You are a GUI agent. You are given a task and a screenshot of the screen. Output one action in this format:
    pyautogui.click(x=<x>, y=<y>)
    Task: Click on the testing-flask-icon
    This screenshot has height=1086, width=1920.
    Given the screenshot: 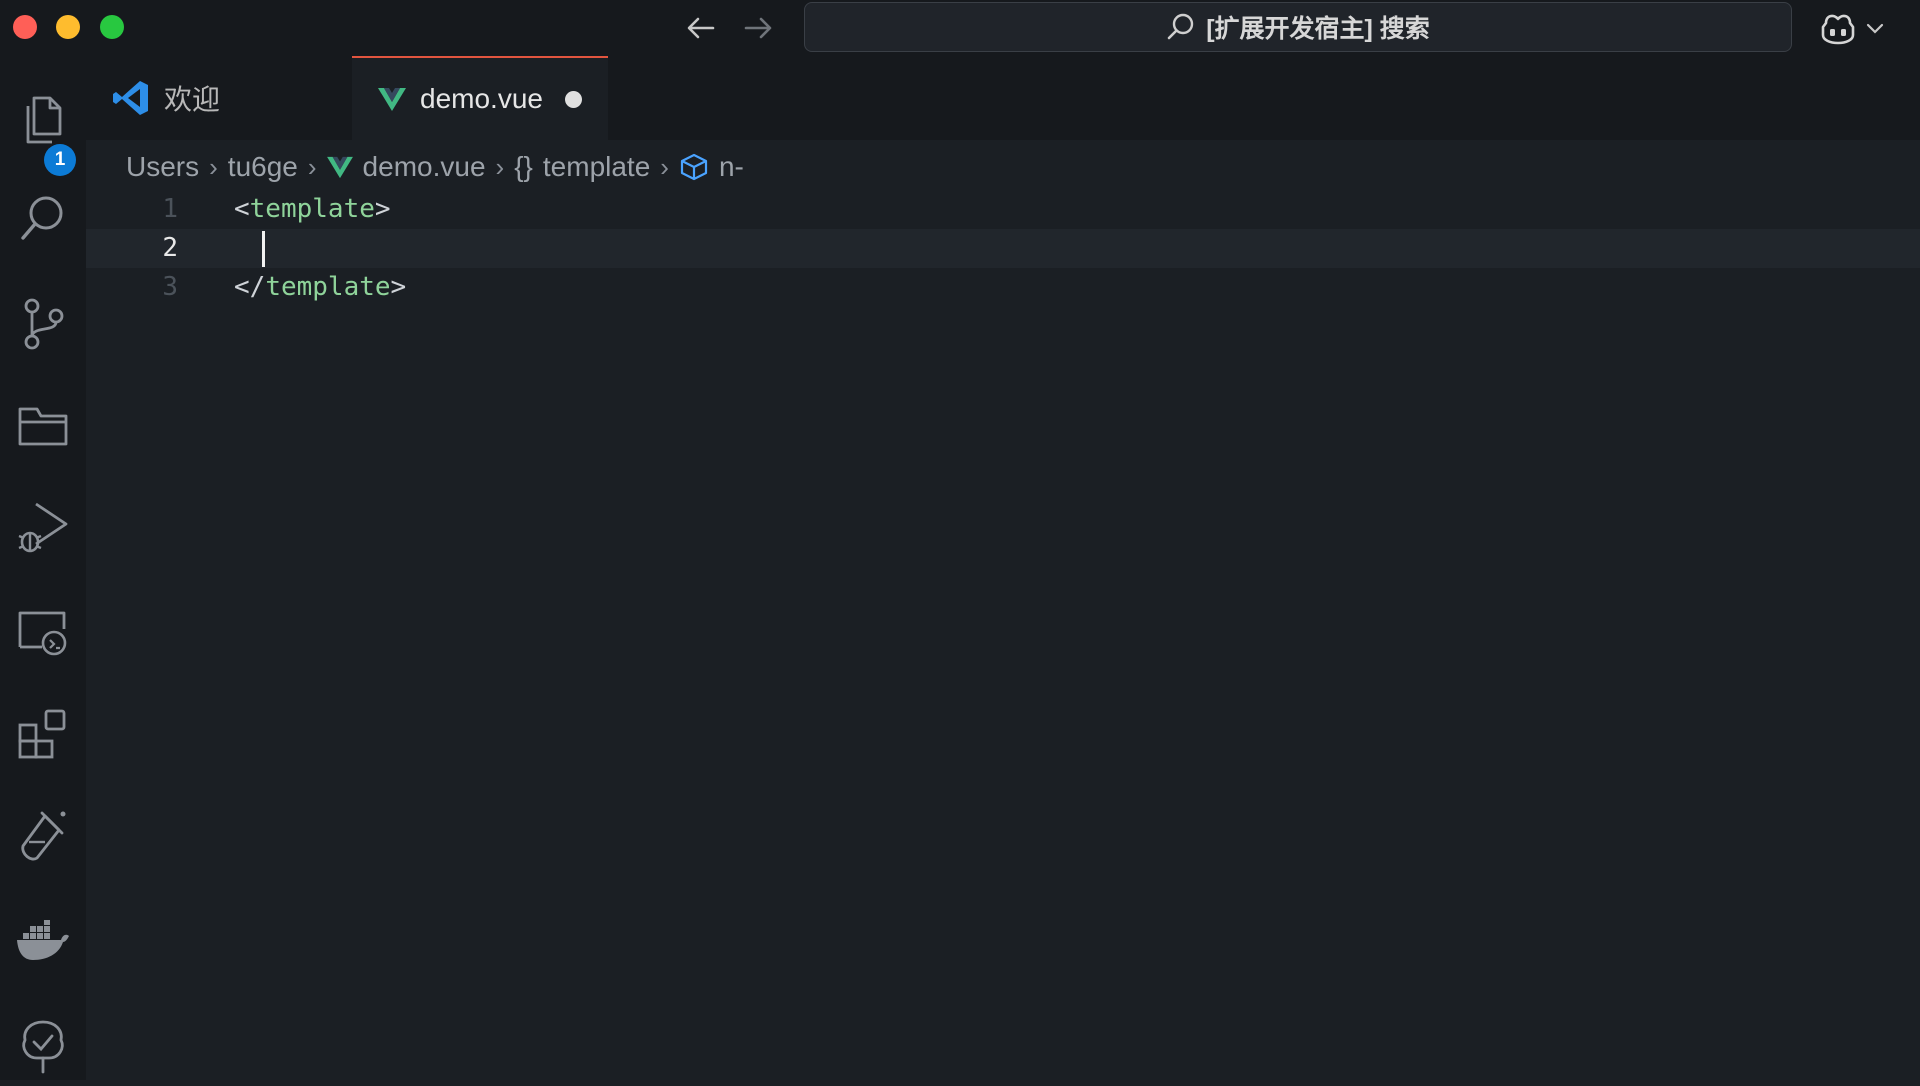 What is the action you would take?
    pyautogui.click(x=43, y=836)
    